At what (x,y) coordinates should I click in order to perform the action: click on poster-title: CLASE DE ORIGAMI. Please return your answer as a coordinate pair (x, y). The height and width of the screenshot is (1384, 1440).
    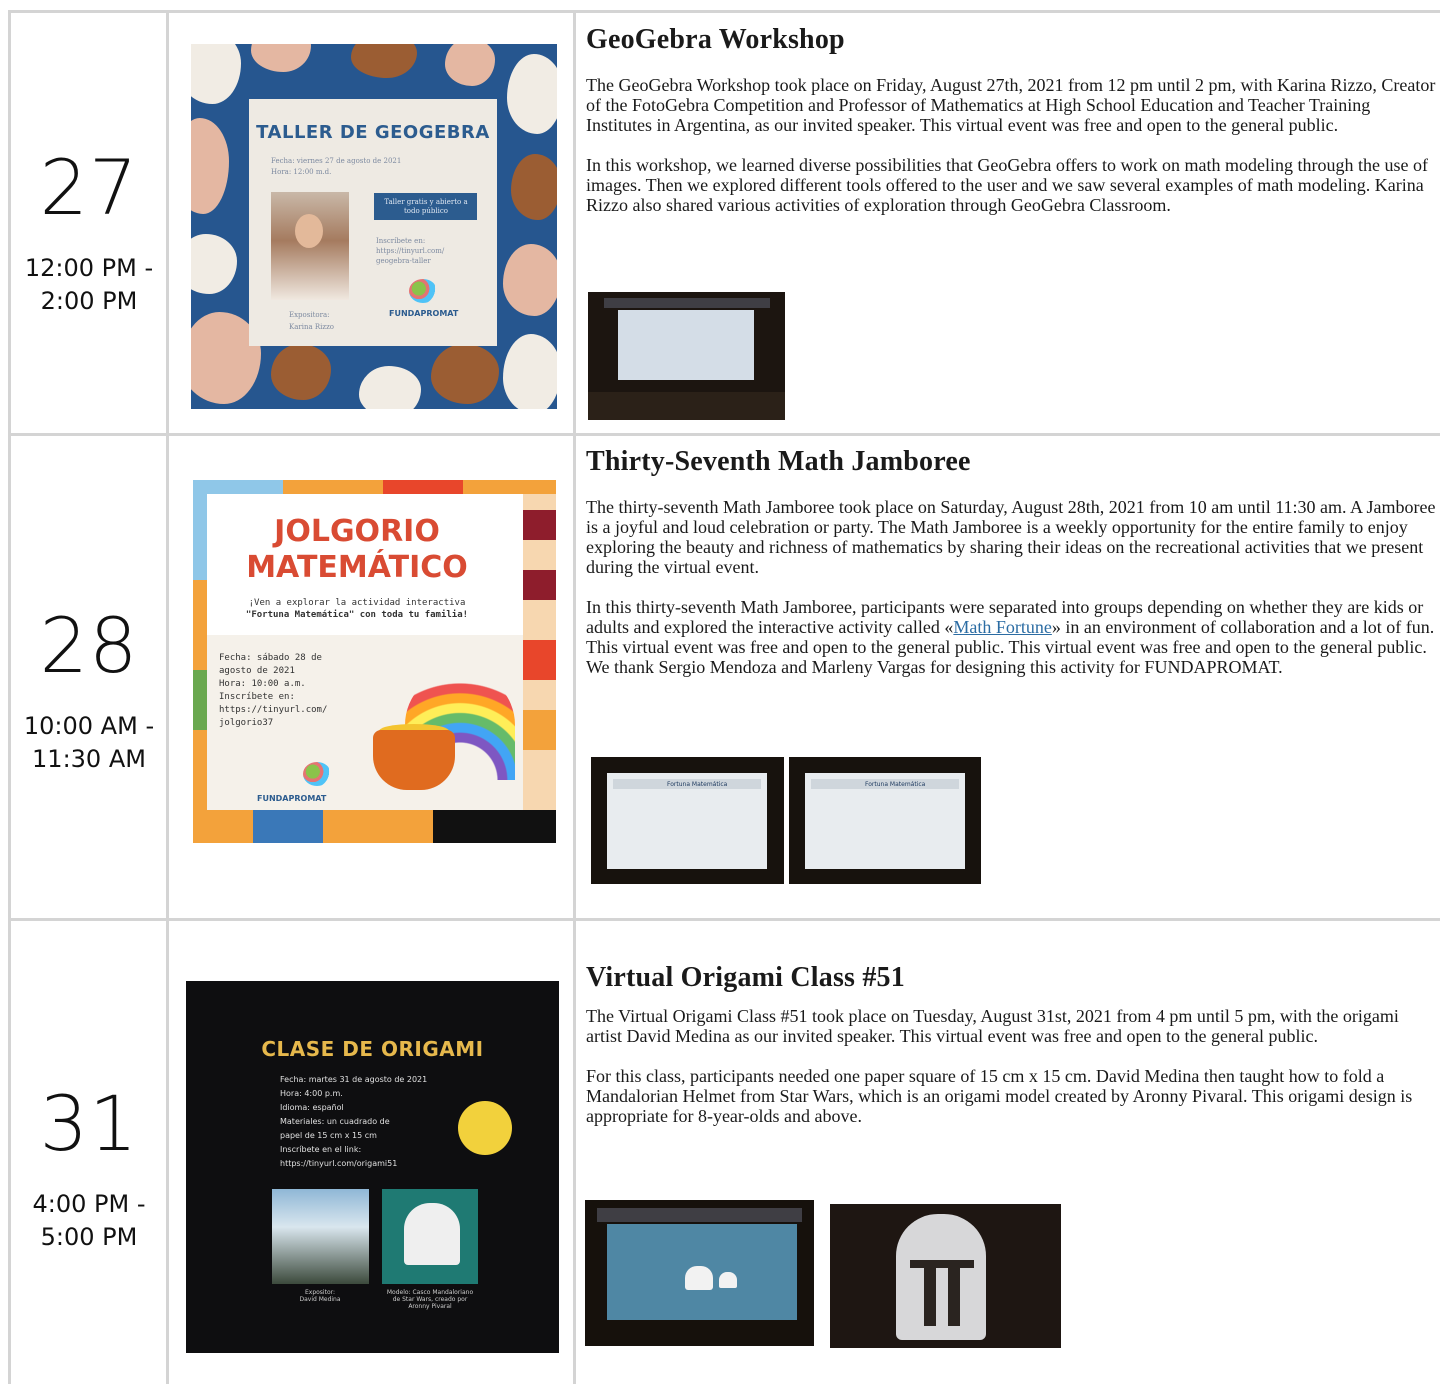
    Looking at the image, I should click on (372, 1049).